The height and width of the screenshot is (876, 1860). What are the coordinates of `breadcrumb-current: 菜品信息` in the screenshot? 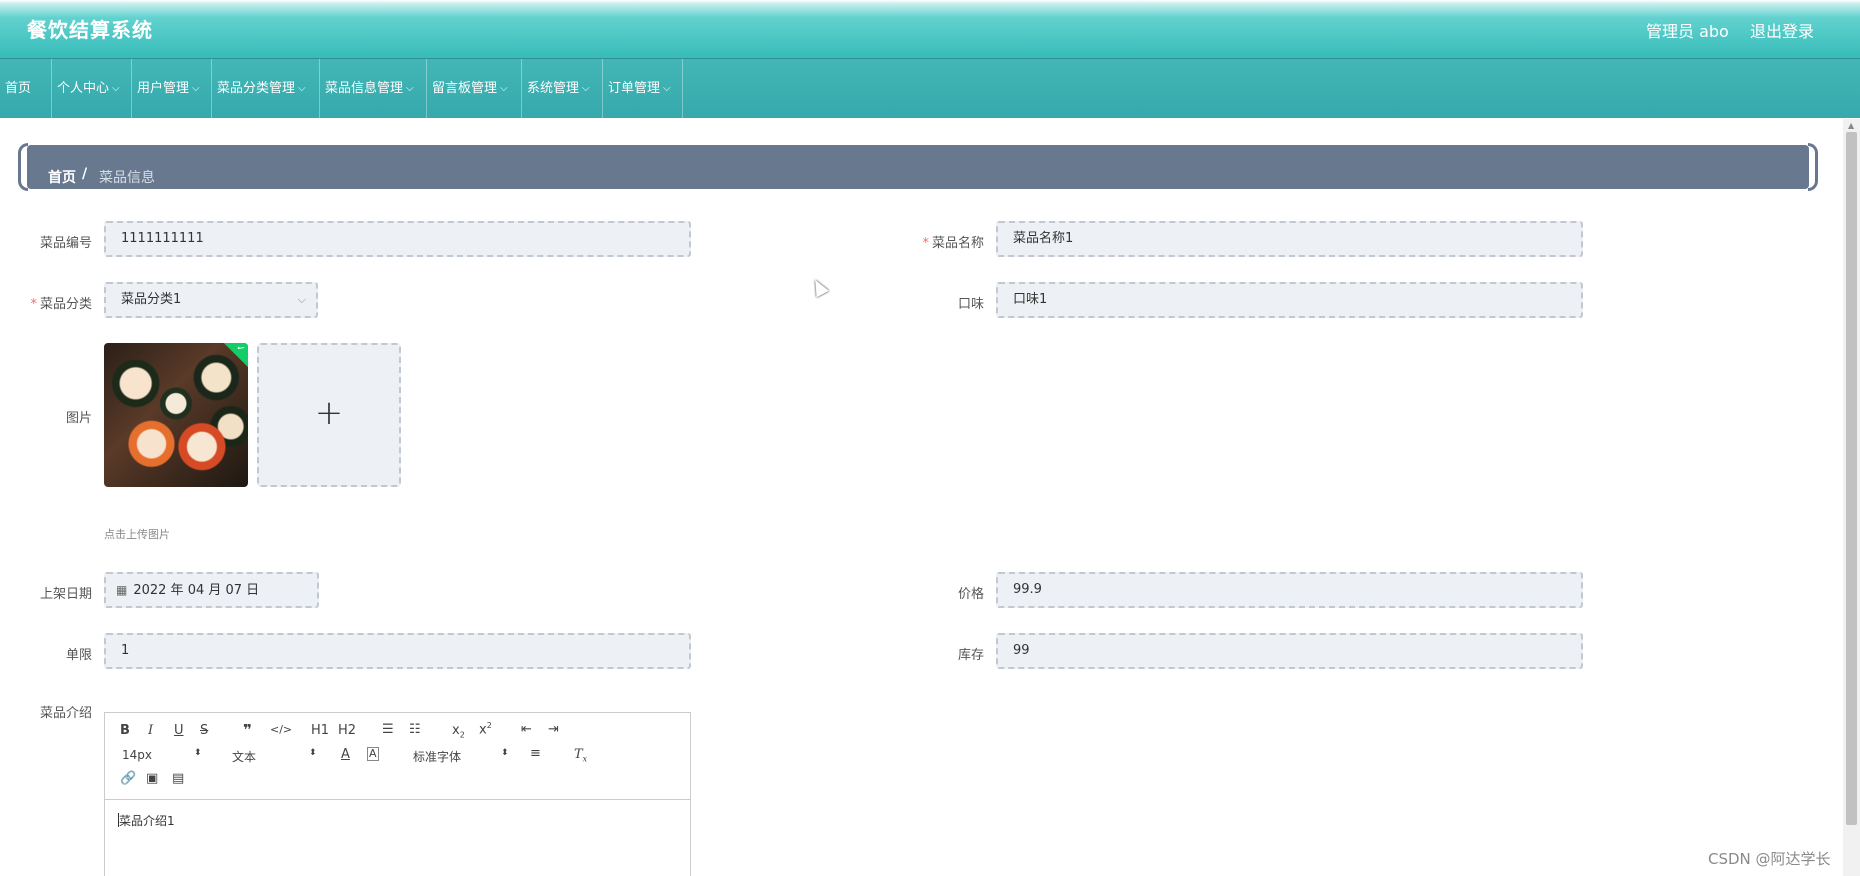 It's located at (127, 178).